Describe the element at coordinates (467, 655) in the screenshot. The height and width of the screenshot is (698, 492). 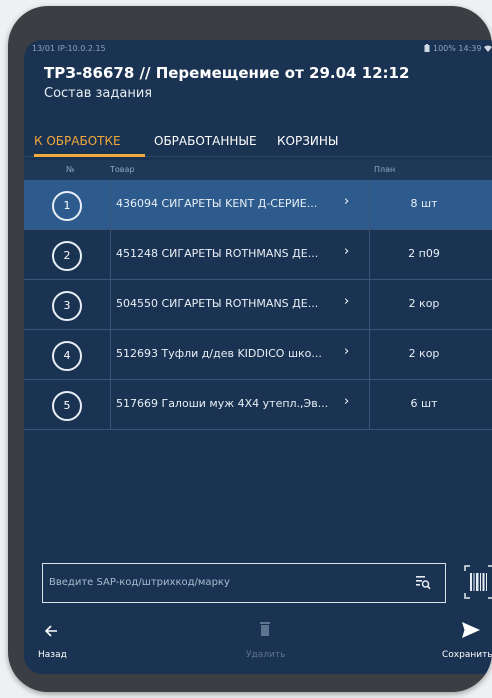
I see `save-label: Сохранить` at that location.